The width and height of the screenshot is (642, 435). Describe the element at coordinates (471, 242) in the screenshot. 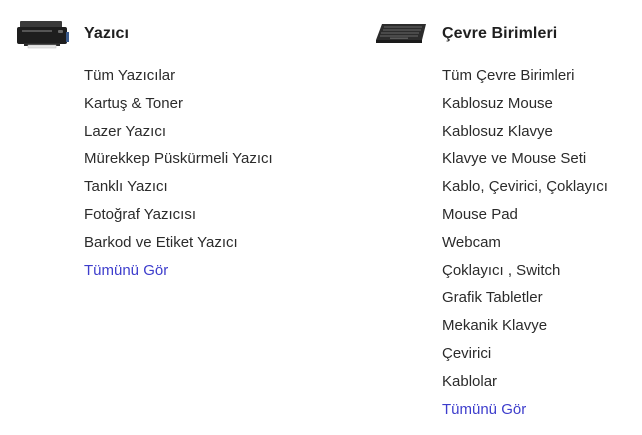

I see `subcategory-link: Webcam` at that location.